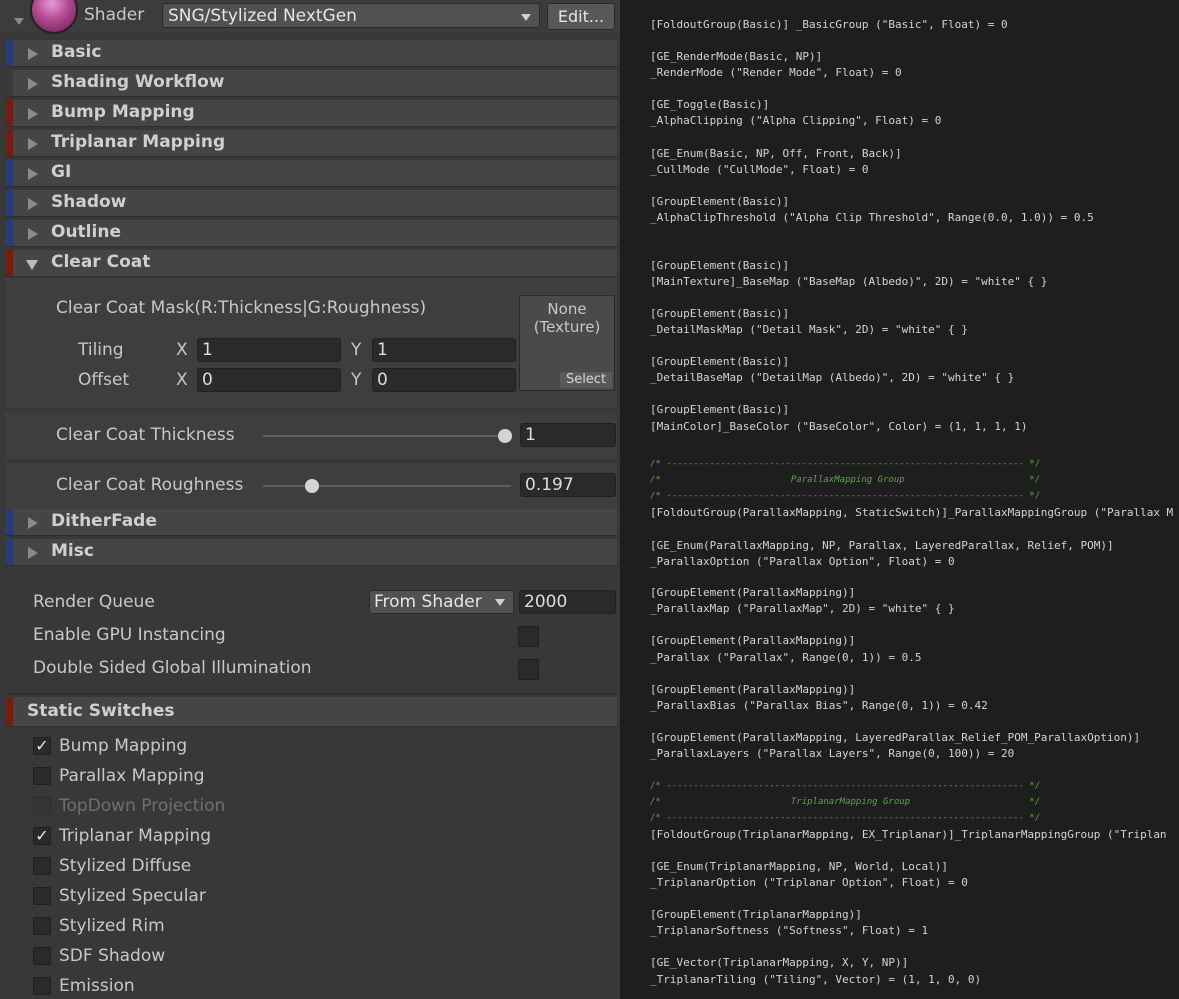 This screenshot has height=999, width=1179. I want to click on thickness-slider-track, so click(384, 436).